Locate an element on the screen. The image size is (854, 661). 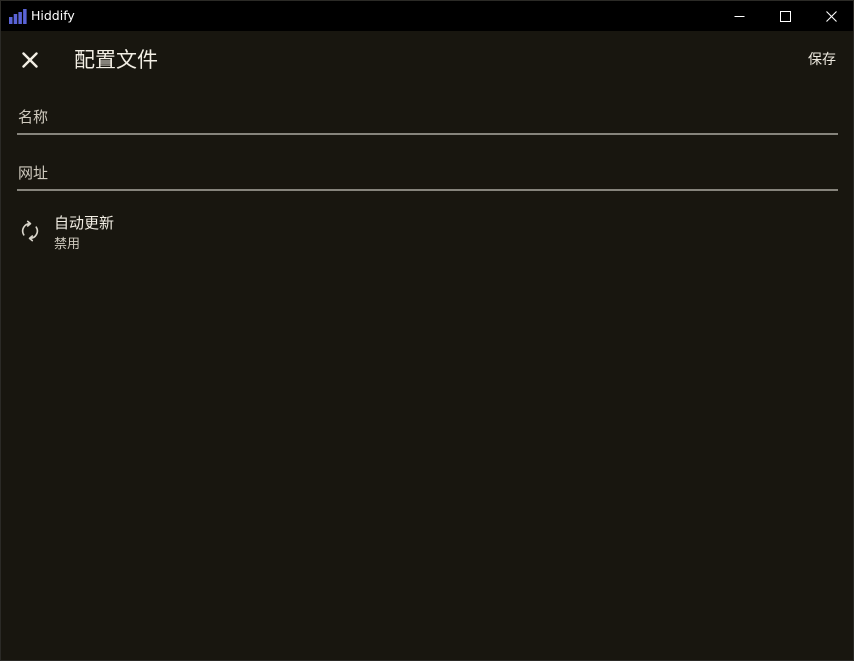
title-bar: Hiddify is located at coordinates (427, 16).